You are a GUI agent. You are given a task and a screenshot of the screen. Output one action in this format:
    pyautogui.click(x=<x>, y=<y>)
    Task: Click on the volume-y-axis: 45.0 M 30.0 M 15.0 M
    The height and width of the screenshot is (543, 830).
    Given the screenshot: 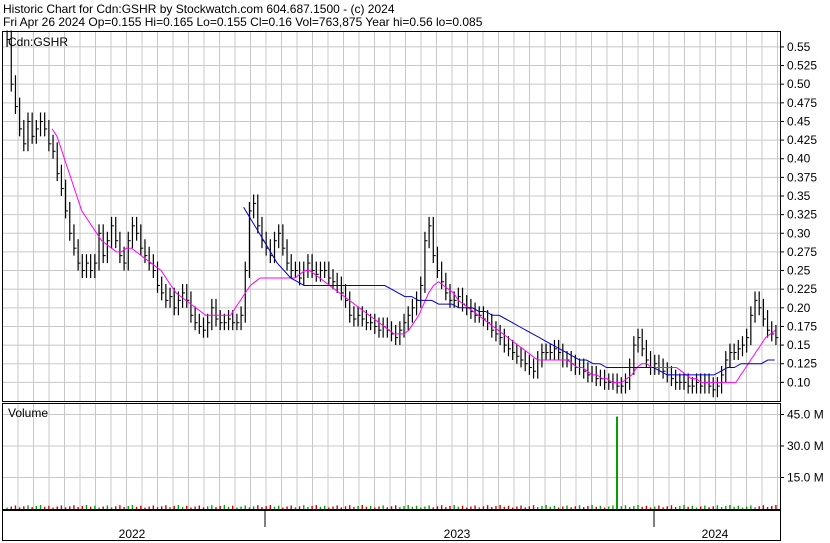 What is the action you would take?
    pyautogui.click(x=802, y=446)
    